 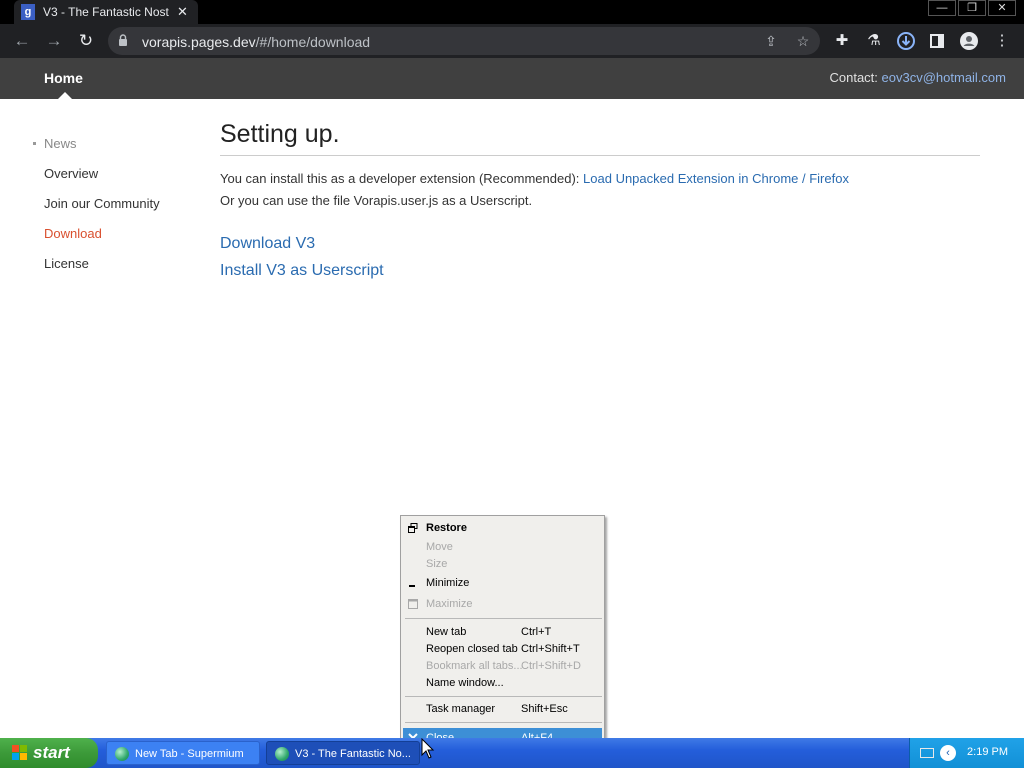 I want to click on sidebar-item-download: Download, so click(x=73, y=233).